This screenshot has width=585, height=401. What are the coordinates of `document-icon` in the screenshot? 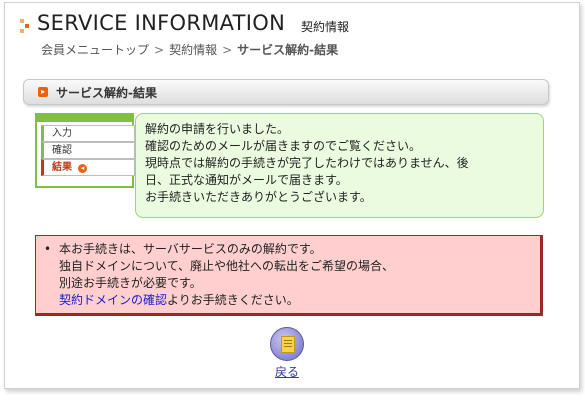 It's located at (287, 344).